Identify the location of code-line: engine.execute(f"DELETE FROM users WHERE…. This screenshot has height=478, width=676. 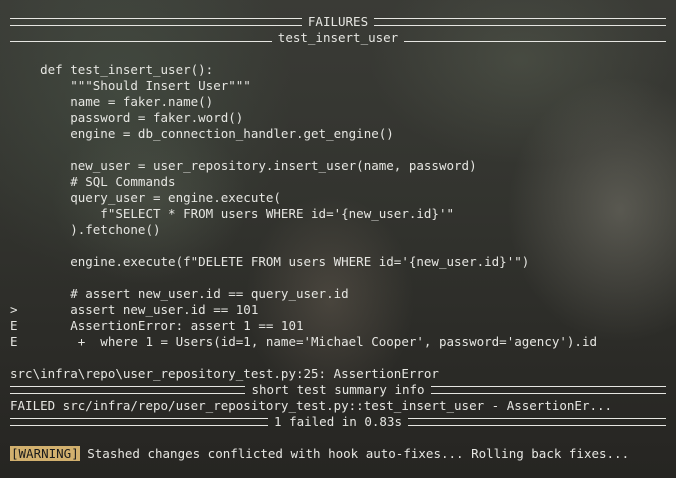
(270, 261).